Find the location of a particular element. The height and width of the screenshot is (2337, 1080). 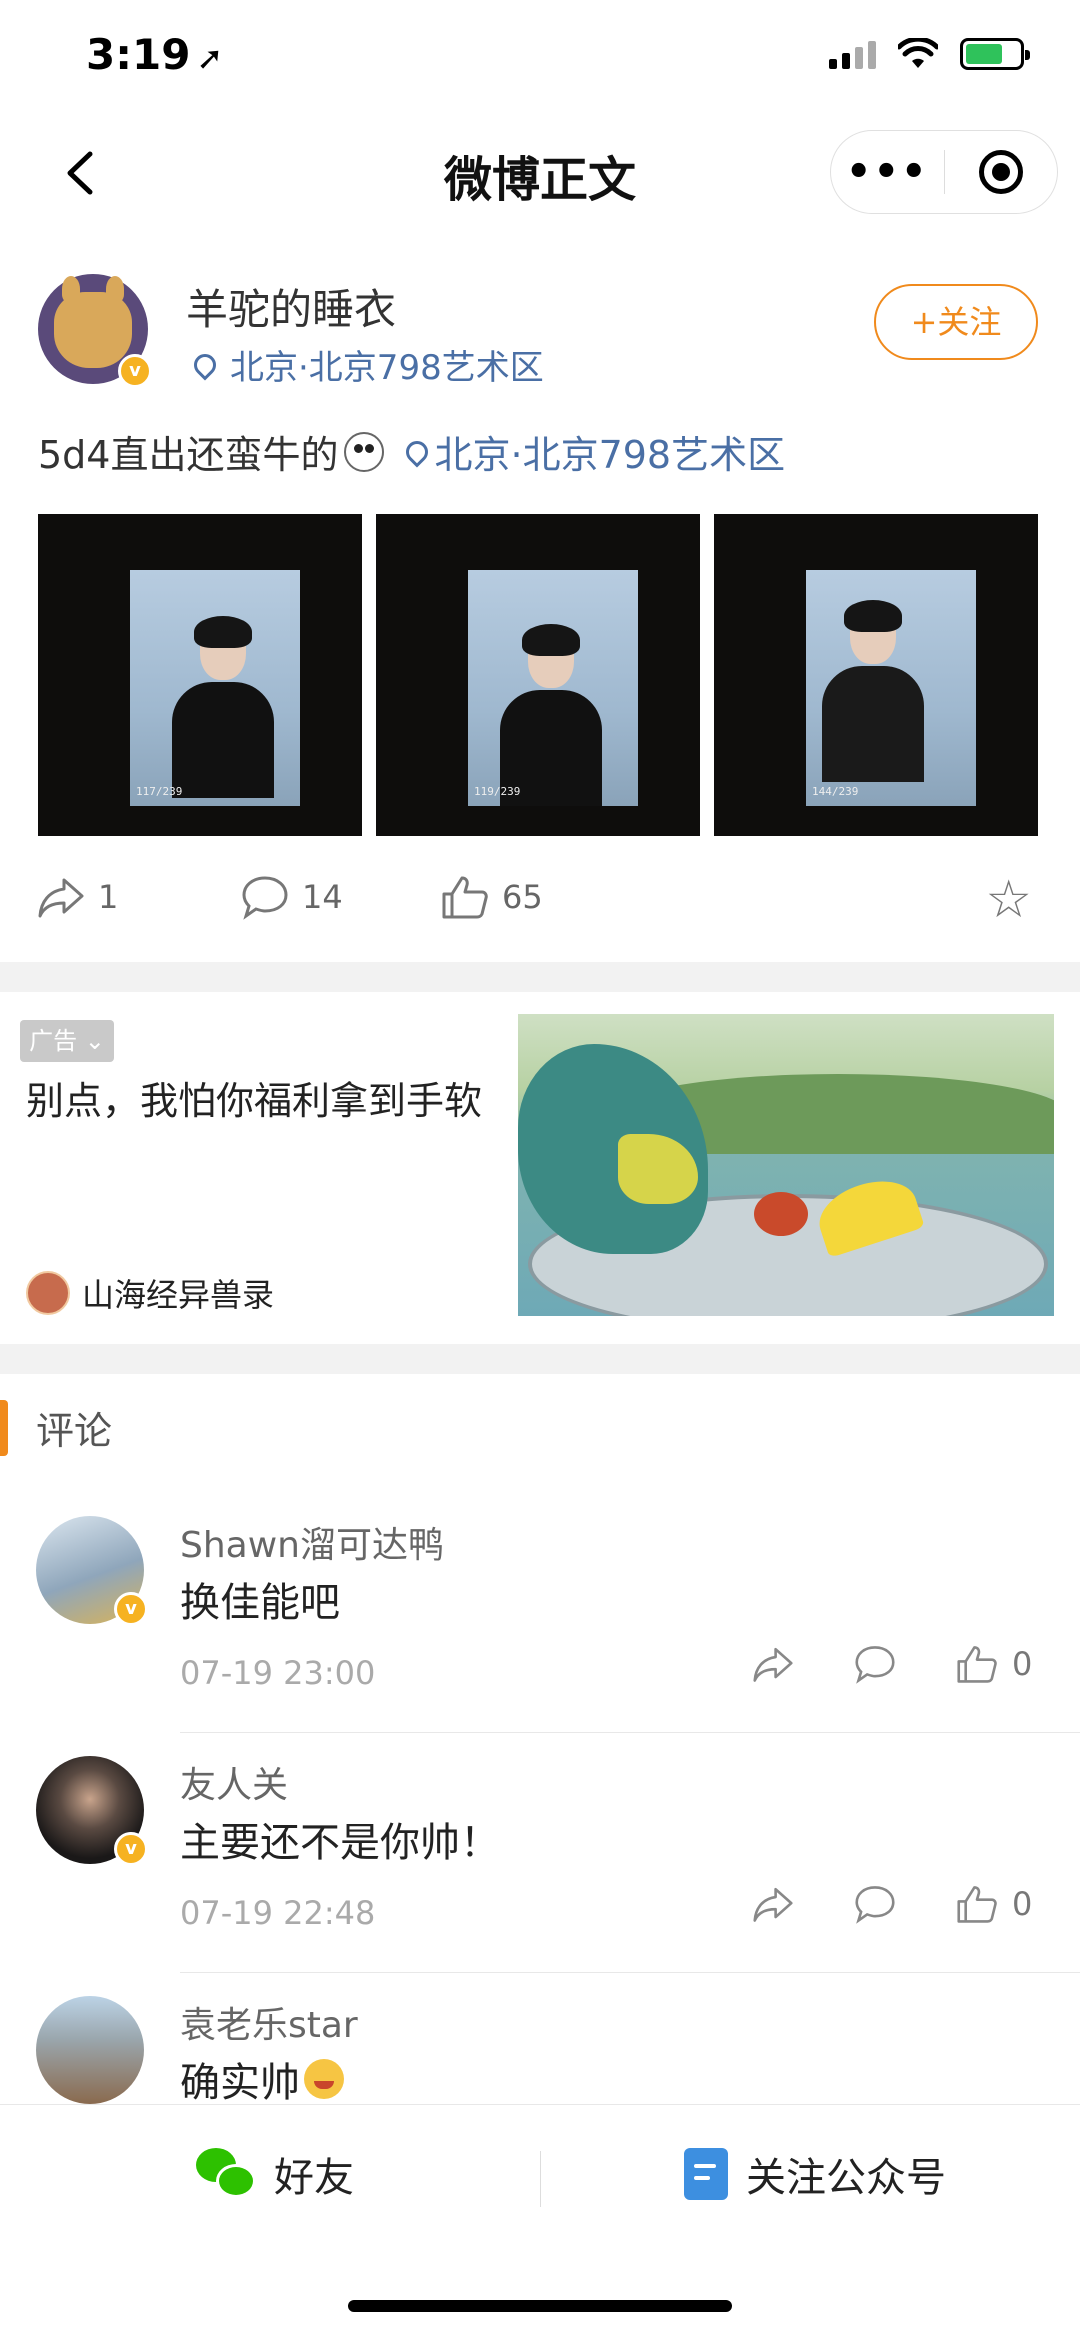

ad-source-avatar is located at coordinates (48, 1293).